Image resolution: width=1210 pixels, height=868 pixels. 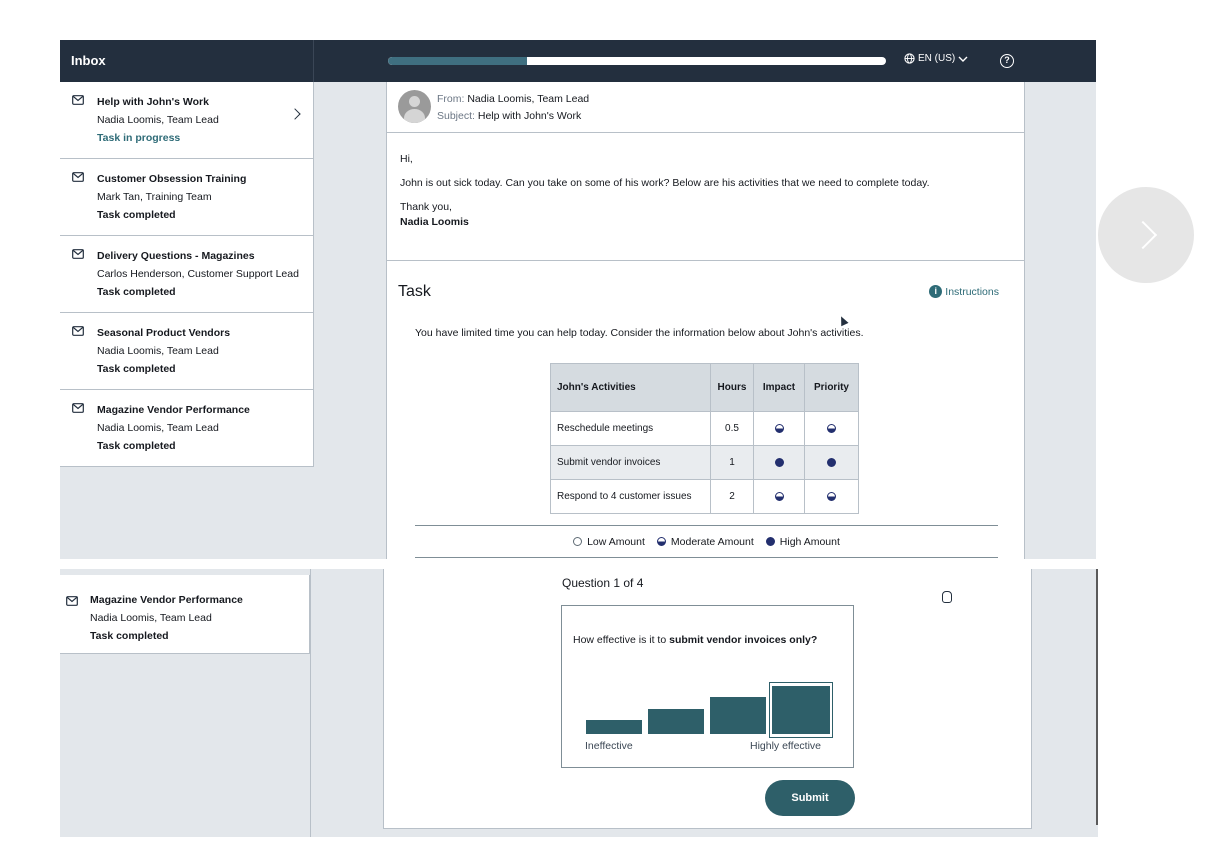 What do you see at coordinates (732, 462) in the screenshot?
I see `hours-cell: 1` at bounding box center [732, 462].